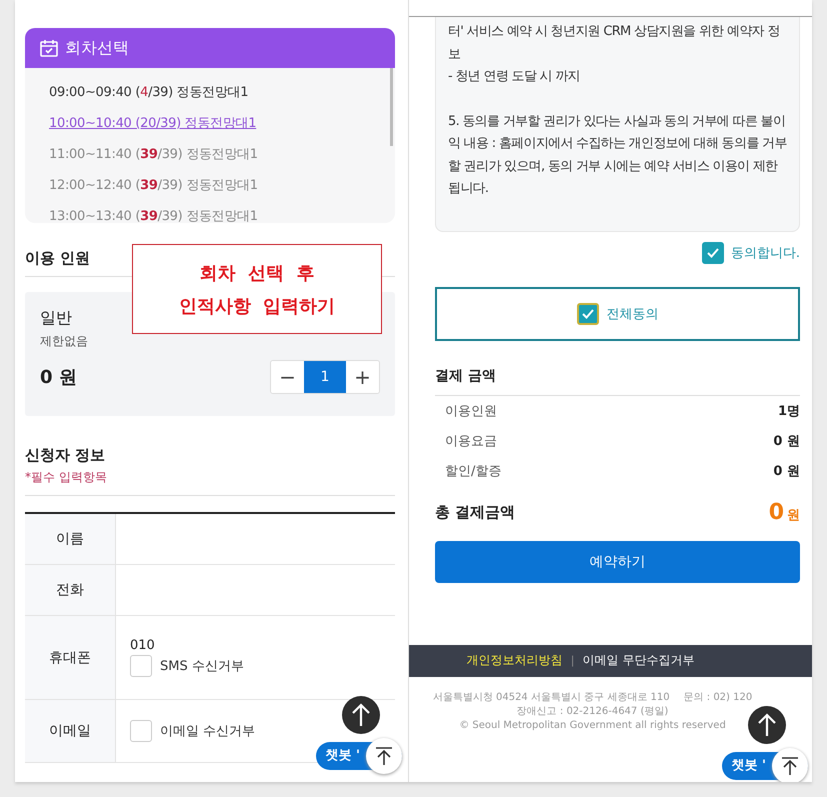 Image resolution: width=827 pixels, height=797 pixels. Describe the element at coordinates (617, 155) in the screenshot. I see `consent-text: 5. 동의를 거부할 권리가 있다는 사실과 동의 거부에 따른 불이익 내용 : 홈페이지에서 수집하는 개인정보에 대해 동의를 거부할 권리가 있으며, 동의 거부 시에는 예약 서비스 이용이 제한됩니다.` at that location.